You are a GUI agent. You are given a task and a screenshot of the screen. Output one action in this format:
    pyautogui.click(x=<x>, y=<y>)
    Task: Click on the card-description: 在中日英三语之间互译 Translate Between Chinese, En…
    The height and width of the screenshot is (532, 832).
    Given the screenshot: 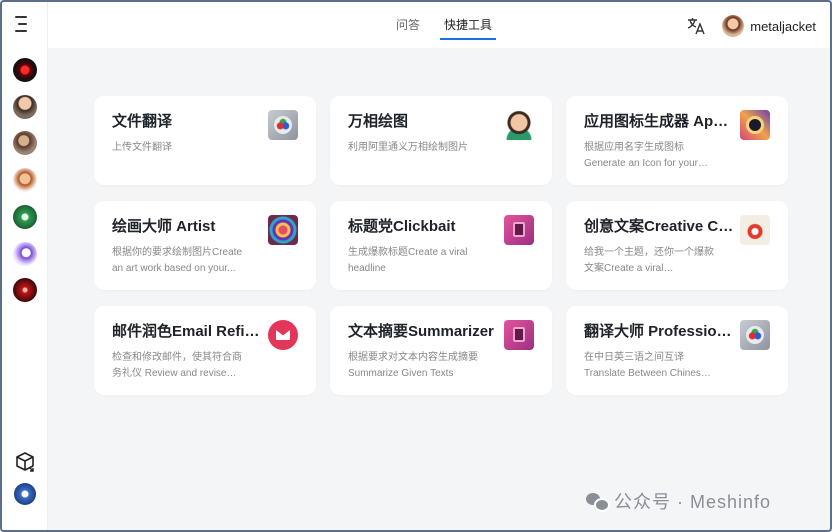 What is the action you would take?
    pyautogui.click(x=647, y=365)
    